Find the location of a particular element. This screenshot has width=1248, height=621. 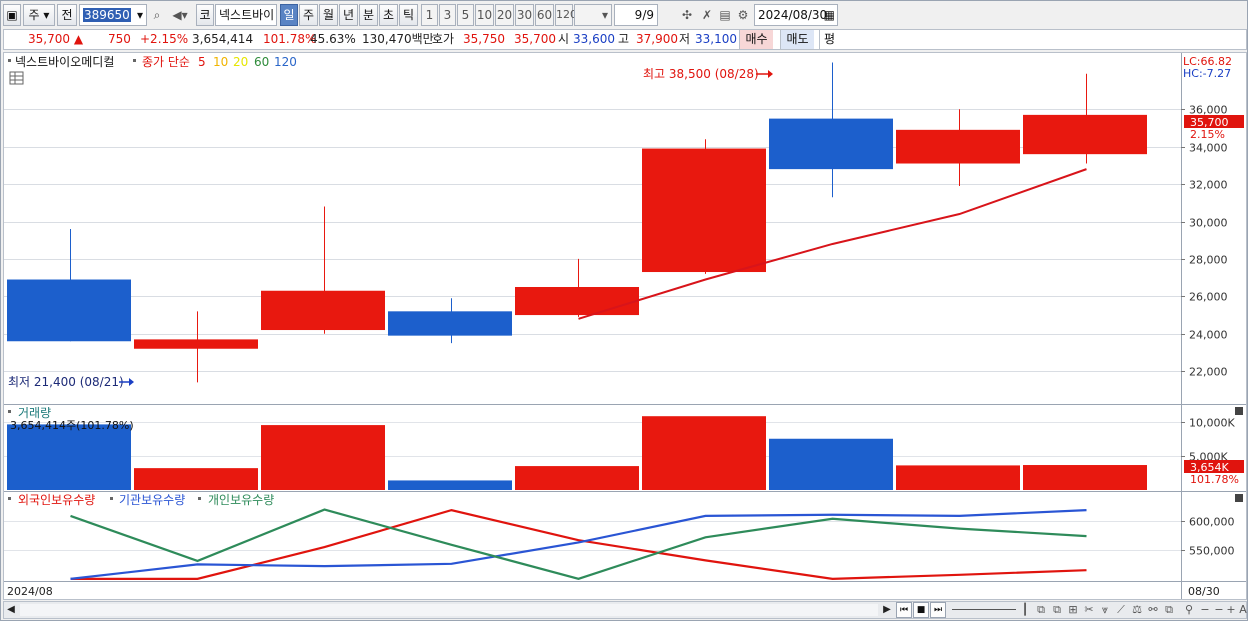

open-price: 33,600 is located at coordinates (594, 39).